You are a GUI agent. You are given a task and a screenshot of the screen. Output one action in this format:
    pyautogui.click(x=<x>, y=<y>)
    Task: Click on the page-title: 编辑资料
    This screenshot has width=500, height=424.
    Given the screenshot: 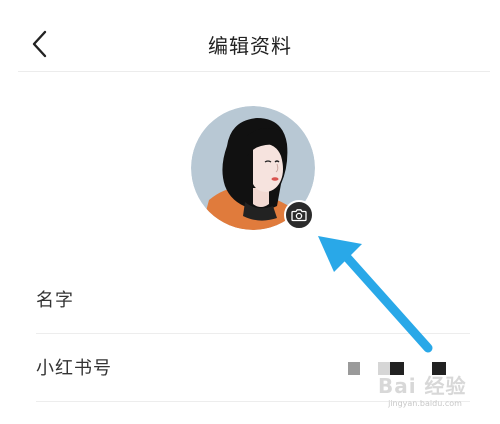 What is the action you would take?
    pyautogui.click(x=250, y=46)
    